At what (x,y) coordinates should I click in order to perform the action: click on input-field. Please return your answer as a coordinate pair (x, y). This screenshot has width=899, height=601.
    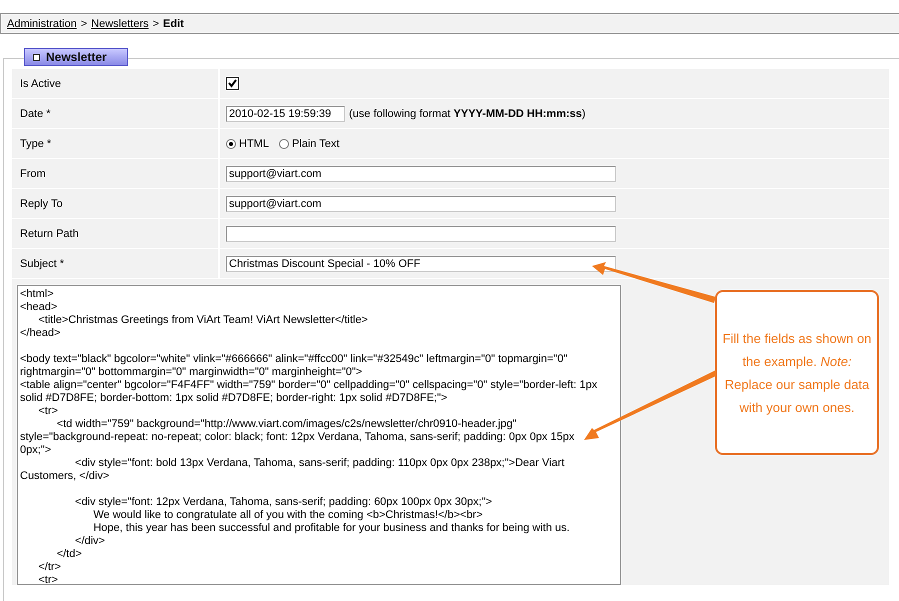
    Looking at the image, I should click on (421, 234).